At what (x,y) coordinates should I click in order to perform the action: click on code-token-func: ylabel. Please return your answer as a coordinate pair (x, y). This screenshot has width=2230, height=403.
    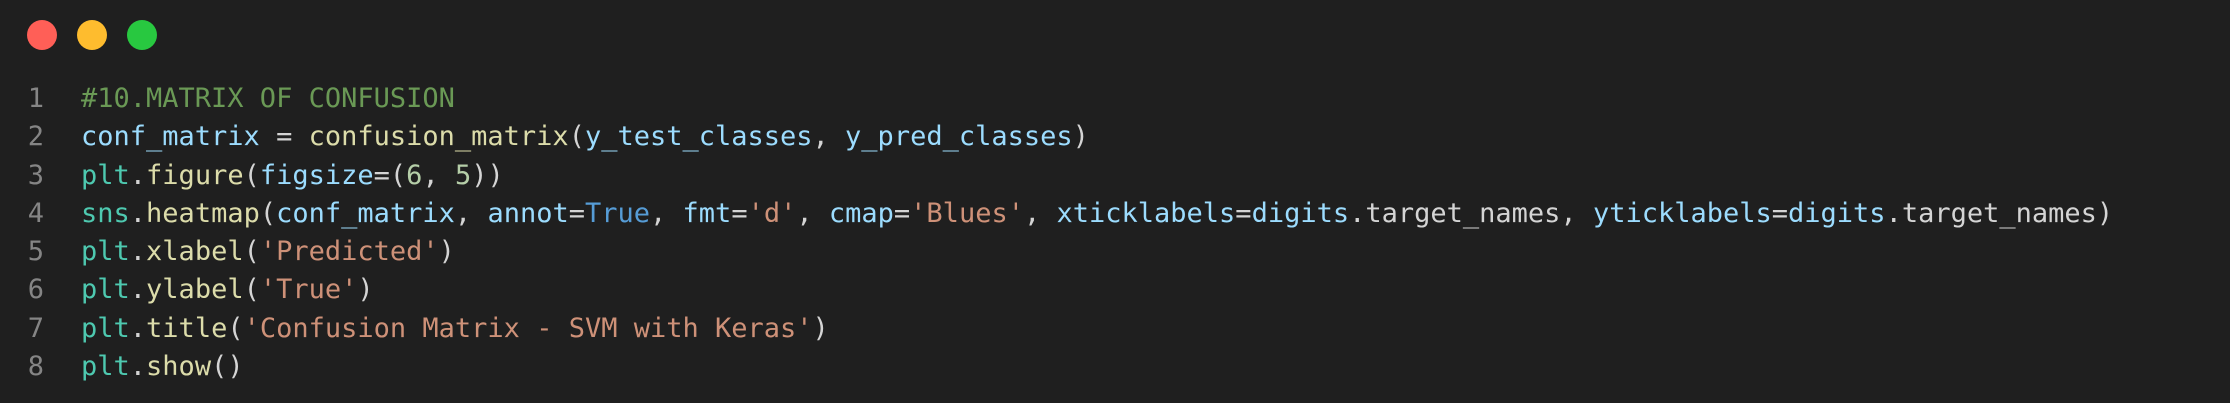
    Looking at the image, I should click on (195, 290).